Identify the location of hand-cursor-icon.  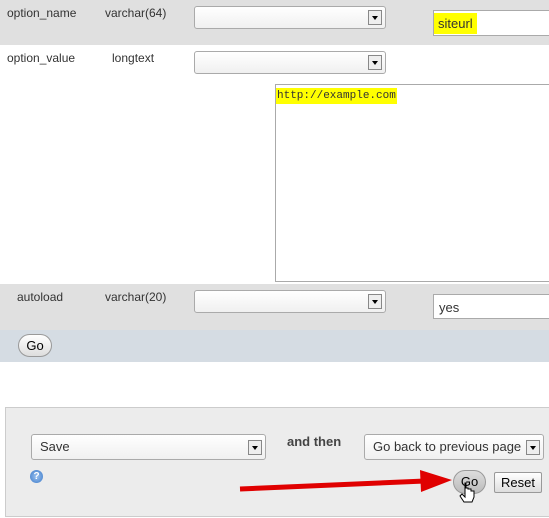
(467, 492).